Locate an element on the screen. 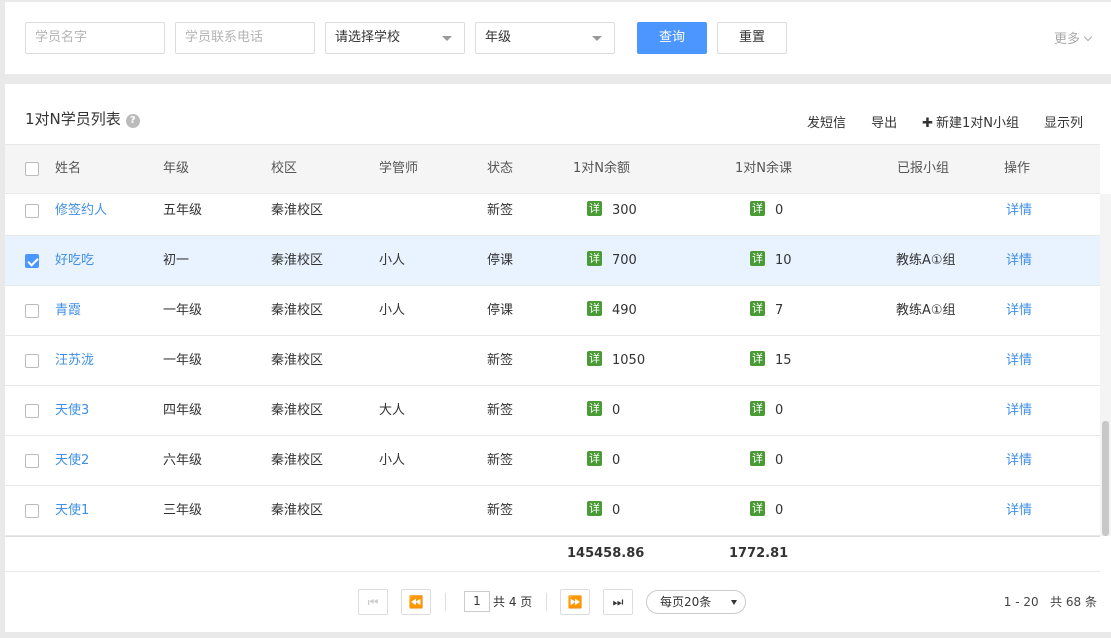 This screenshot has width=1111, height=638. student-name-link: 天使2 is located at coordinates (72, 461).